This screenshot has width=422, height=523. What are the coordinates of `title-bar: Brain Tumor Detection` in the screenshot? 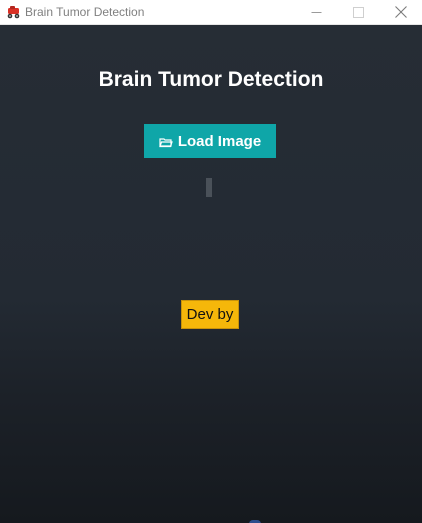 It's located at (211, 12).